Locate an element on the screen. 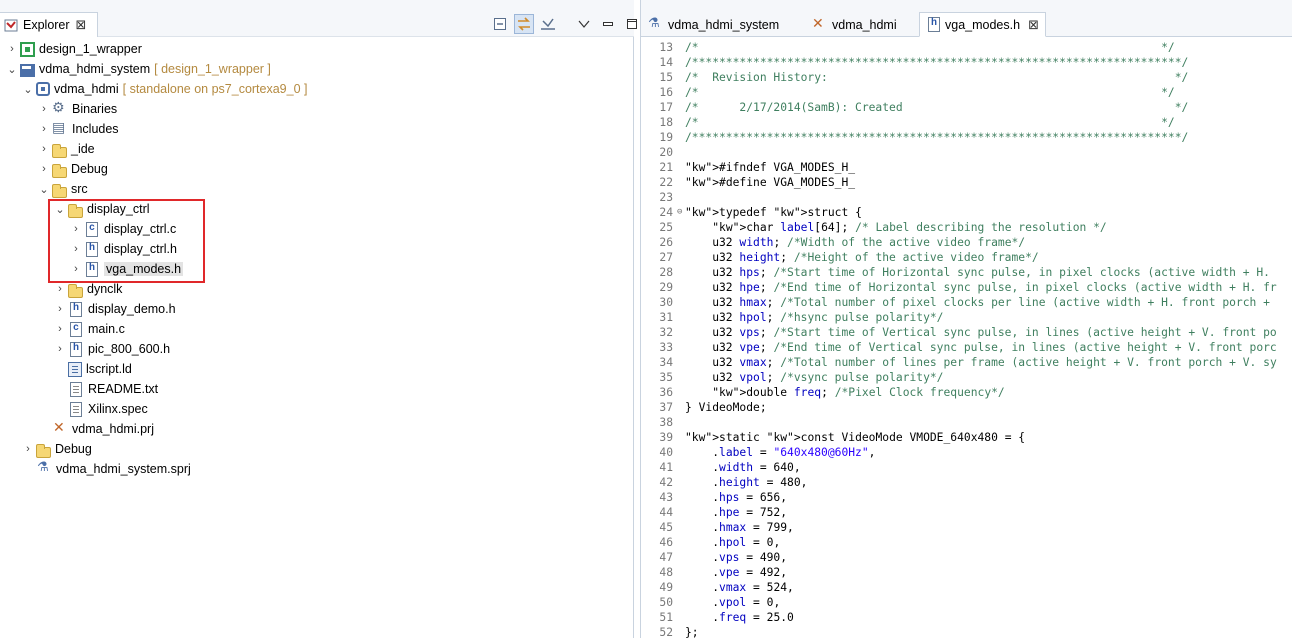 This screenshot has width=1292, height=638. code-text: .vpe = 492, is located at coordinates (736, 572).